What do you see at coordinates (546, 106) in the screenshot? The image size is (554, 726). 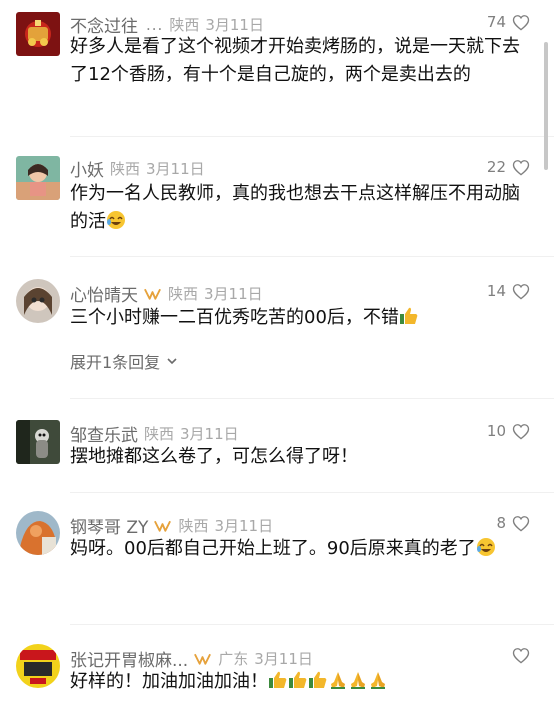 I see `scrollbar` at bounding box center [546, 106].